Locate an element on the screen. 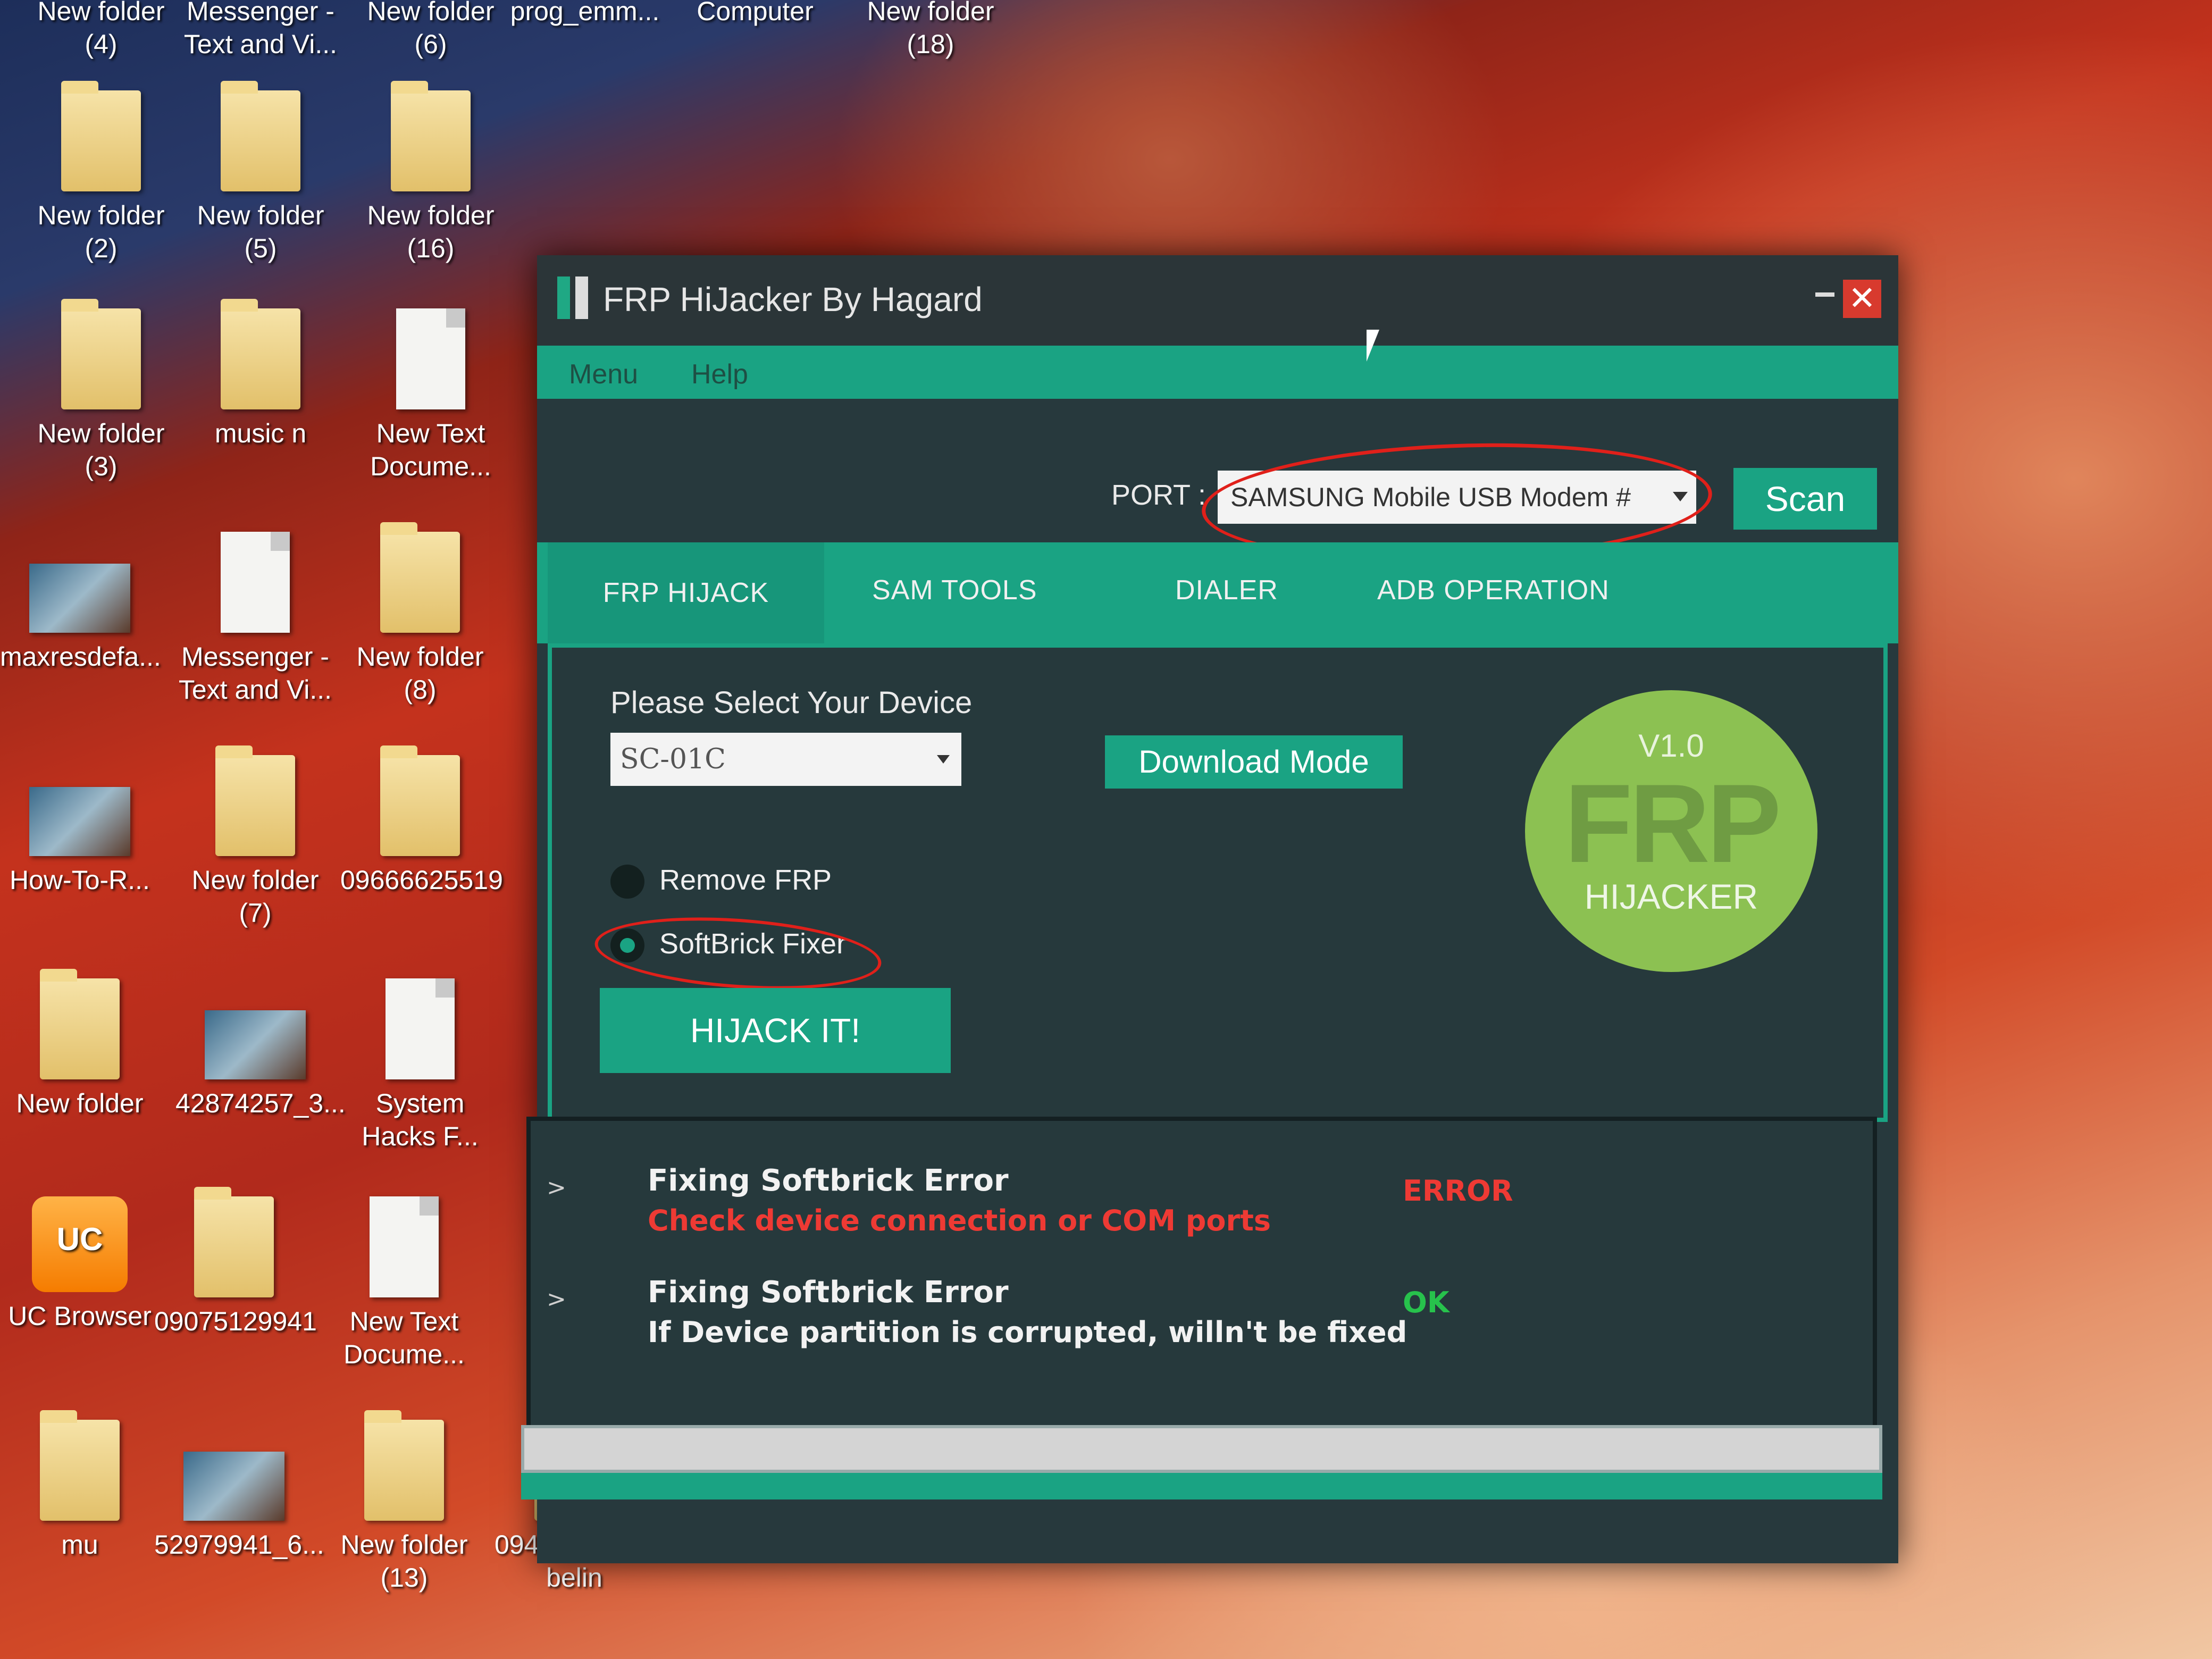 This screenshot has height=1659, width=2212. desktop-icon: New folder (13) is located at coordinates (404, 1502).